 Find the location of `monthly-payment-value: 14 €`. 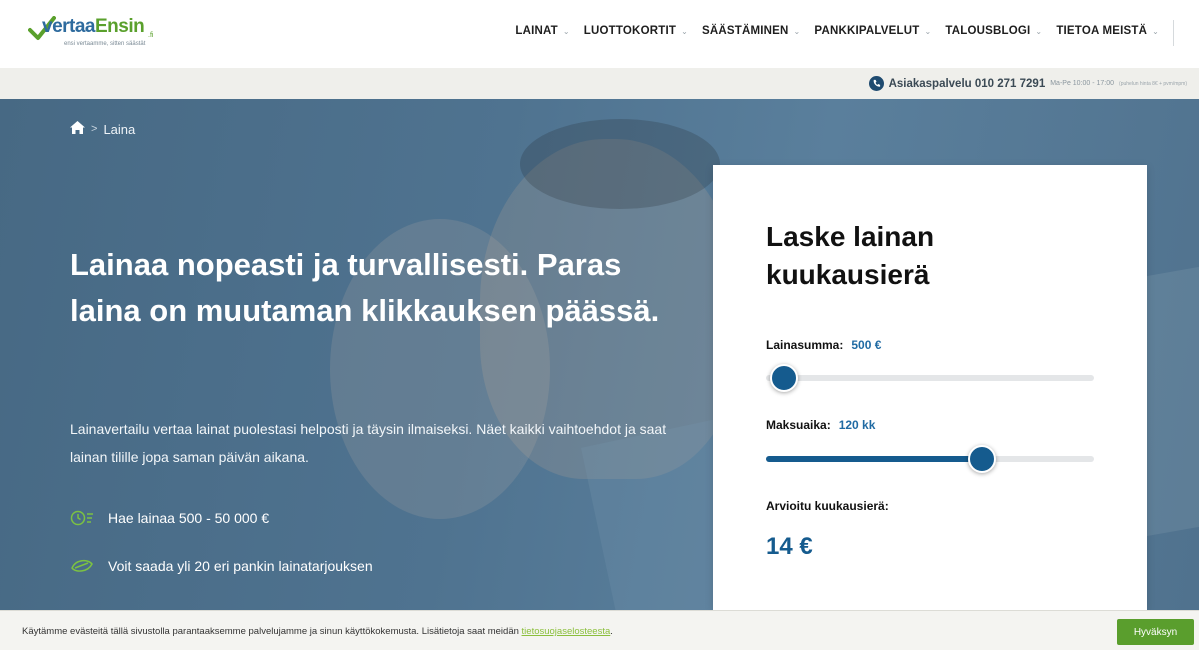

monthly-payment-value: 14 € is located at coordinates (789, 546).